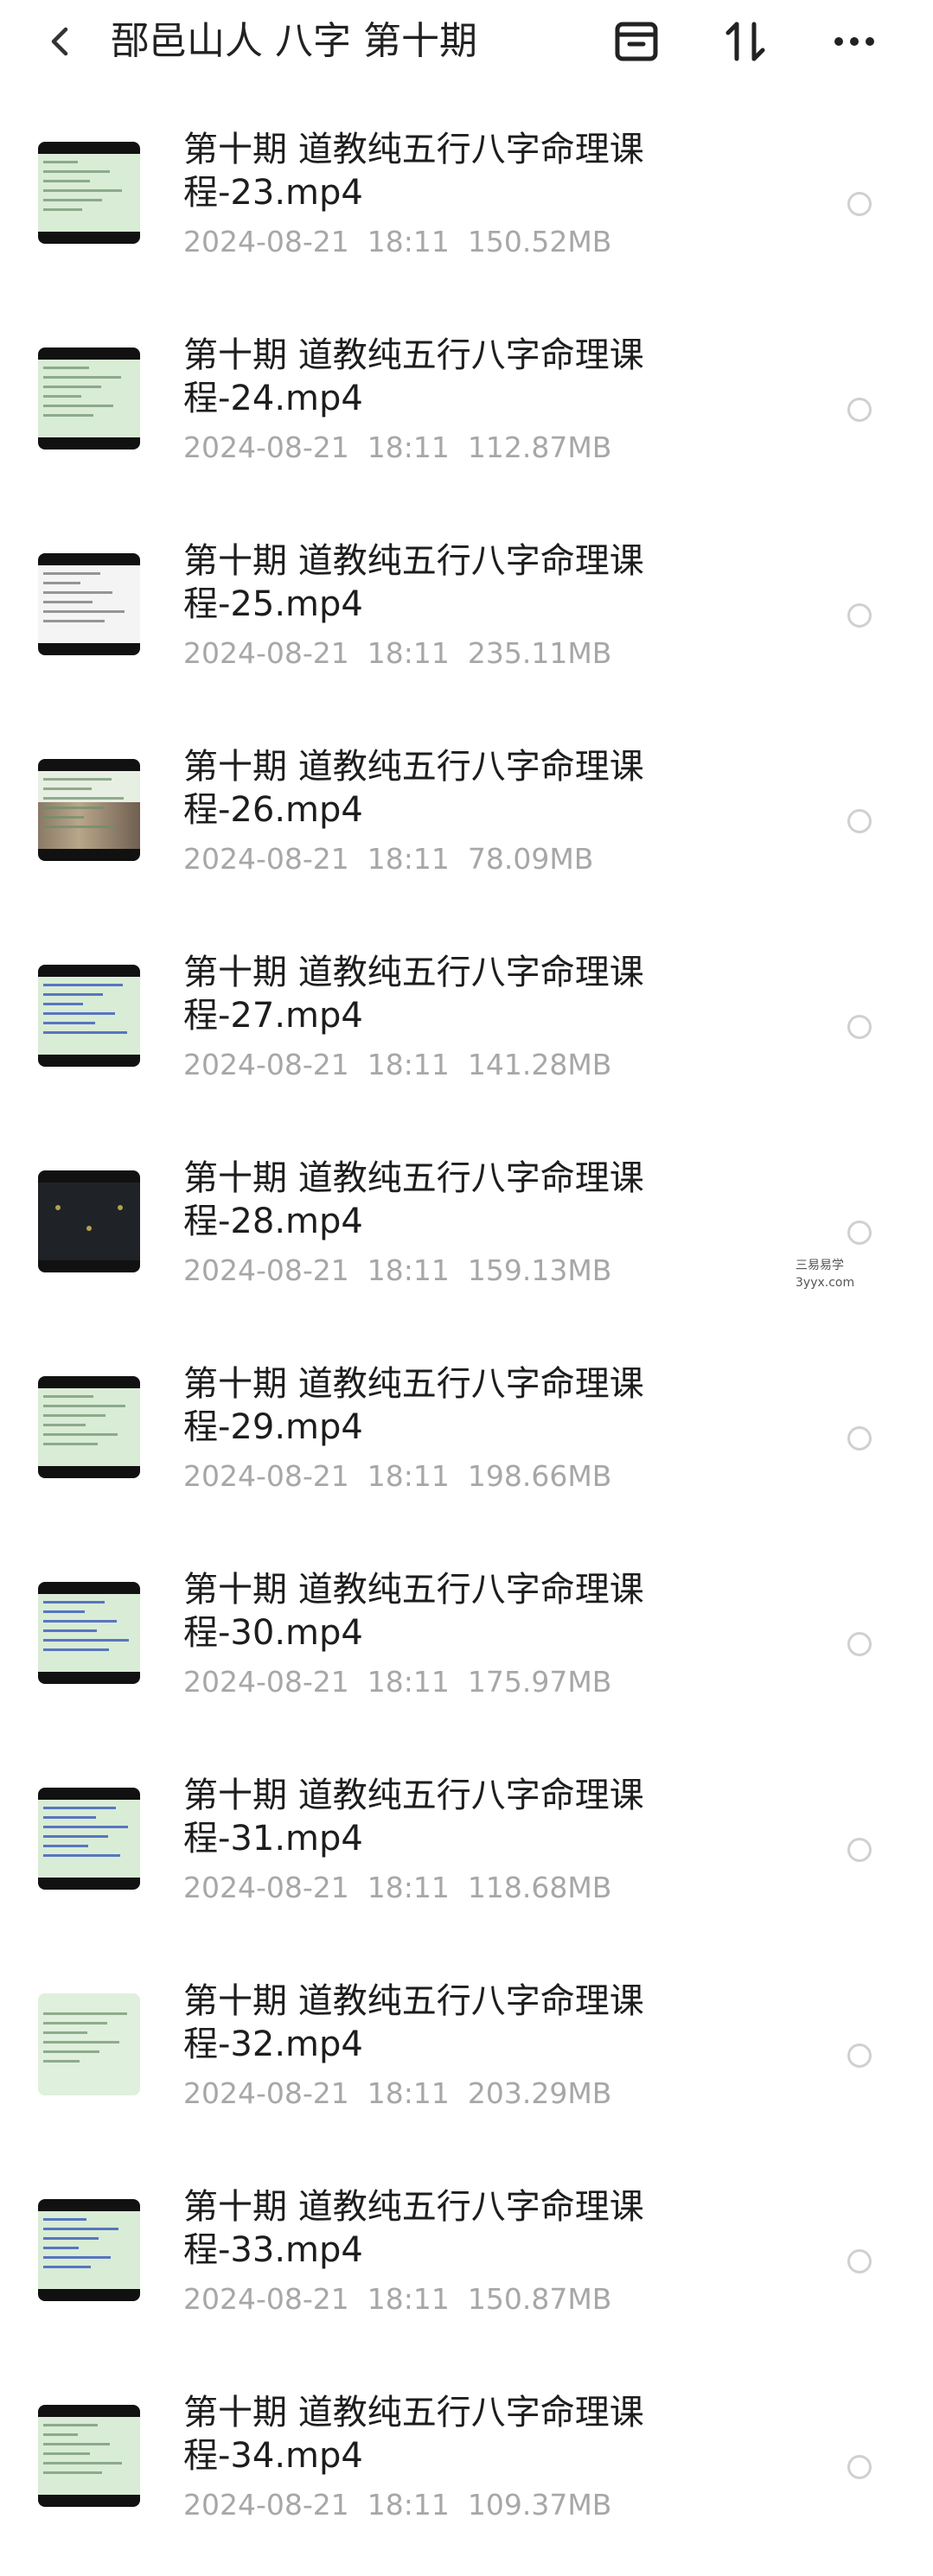 The image size is (933, 2576). I want to click on sort-arrows-icon, so click(745, 41).